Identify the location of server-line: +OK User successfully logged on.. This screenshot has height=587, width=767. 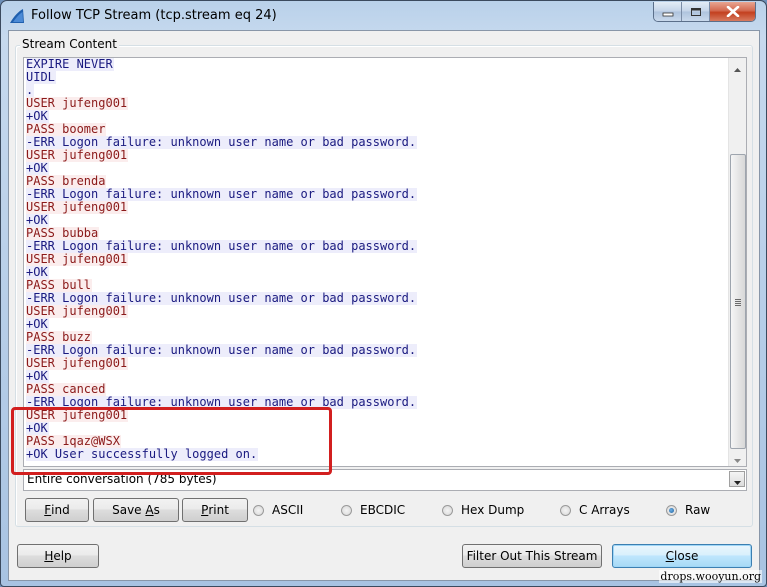
(142, 454).